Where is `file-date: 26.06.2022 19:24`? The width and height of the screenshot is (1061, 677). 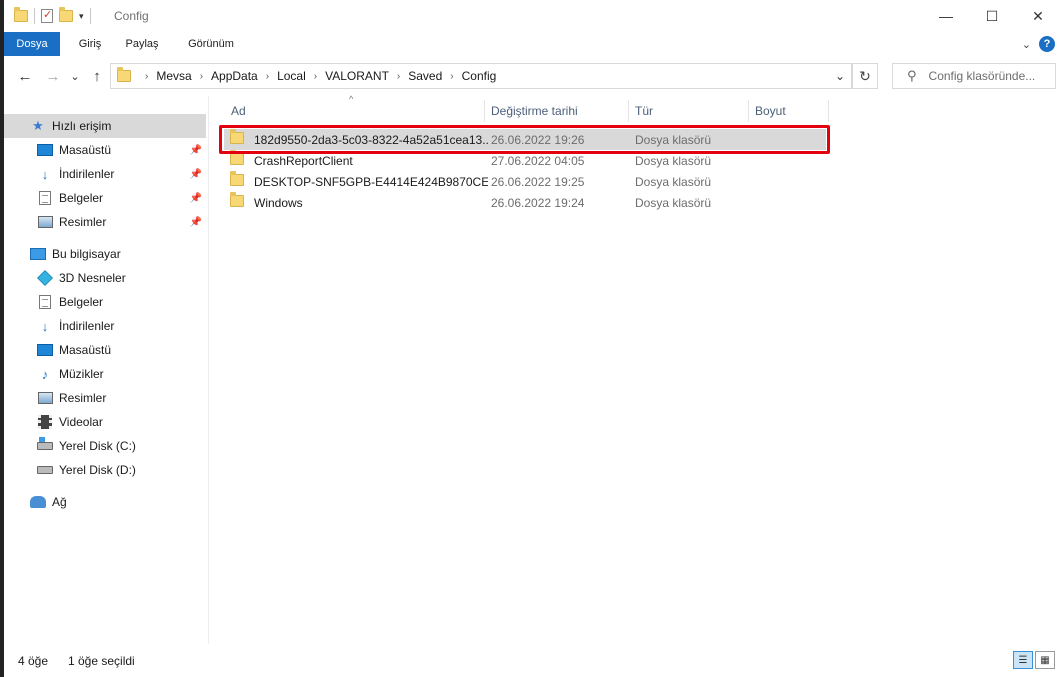
file-date: 26.06.2022 19:24 is located at coordinates (538, 202).